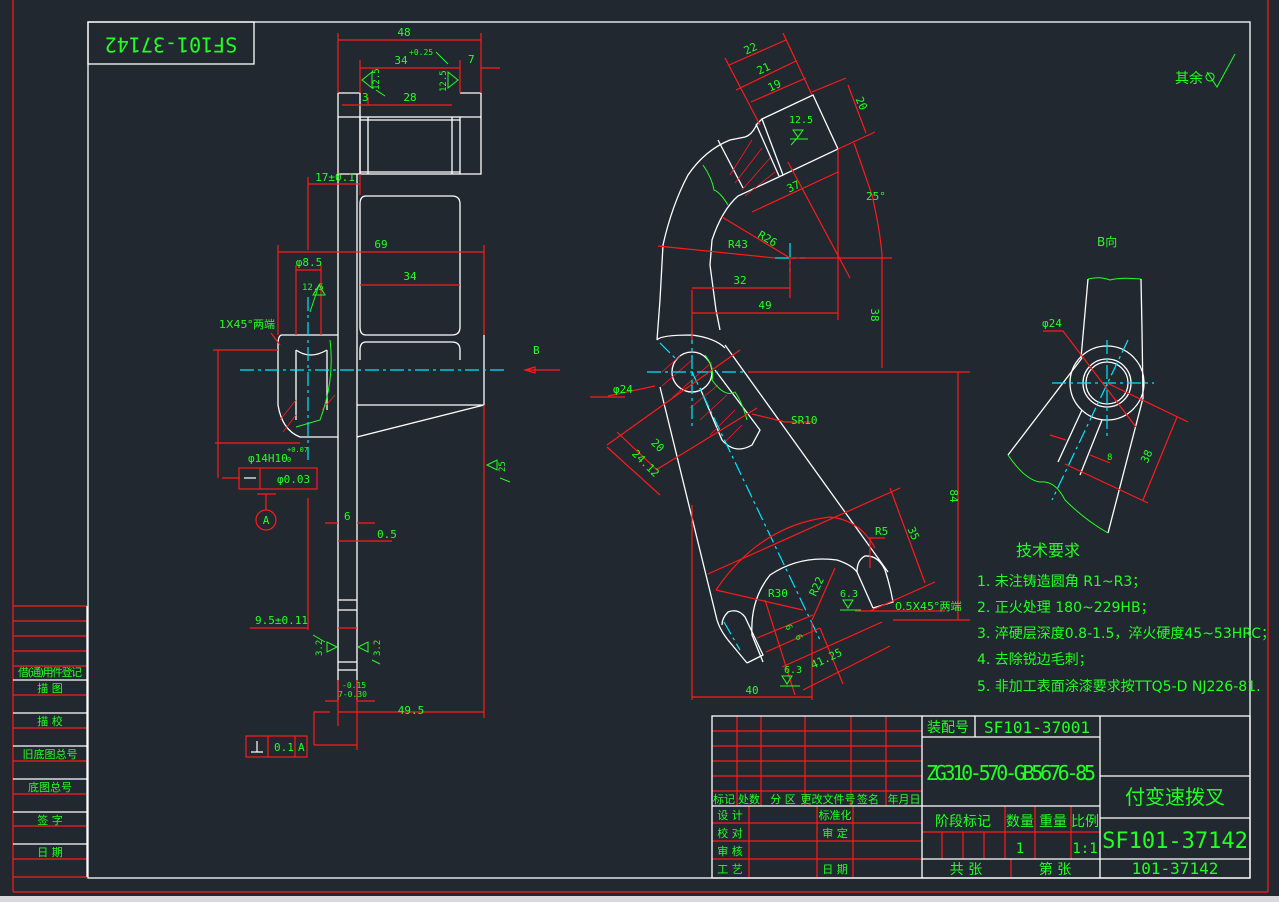  Describe the element at coordinates (778, 593) in the screenshot. I see `dim-r30: R30` at that location.